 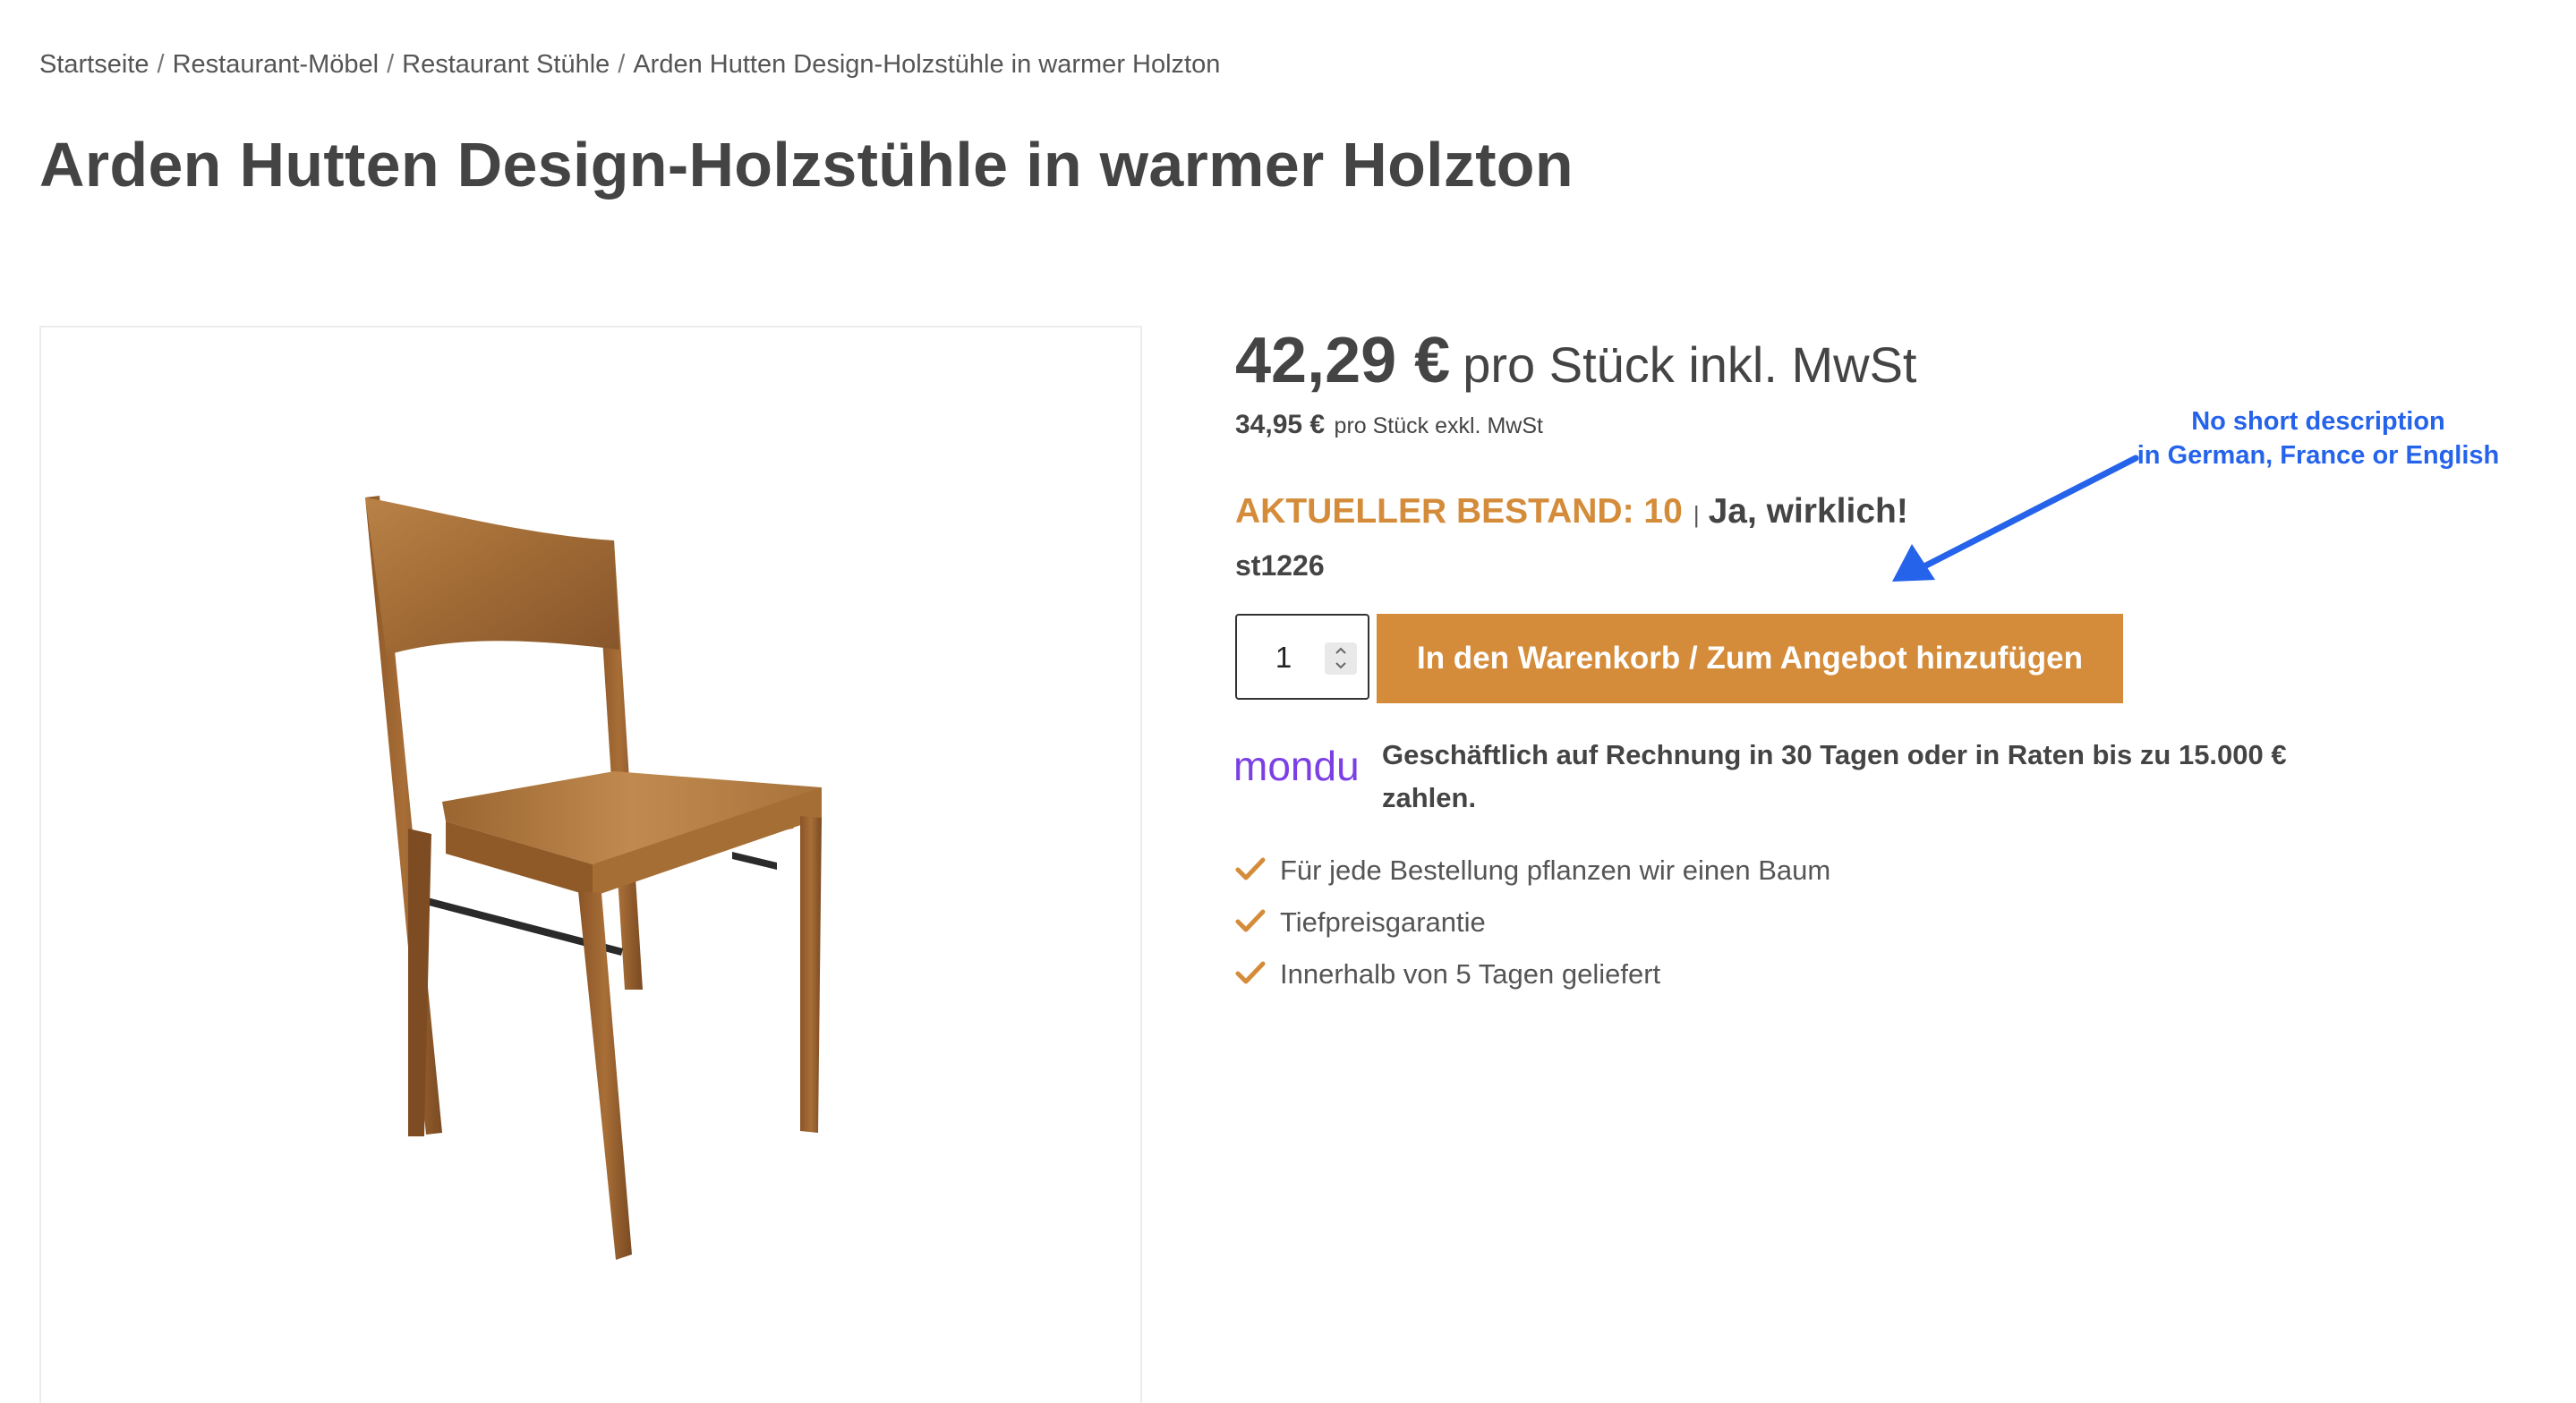 I want to click on usp-text: Tiefpreisgarantie, so click(x=1383, y=922).